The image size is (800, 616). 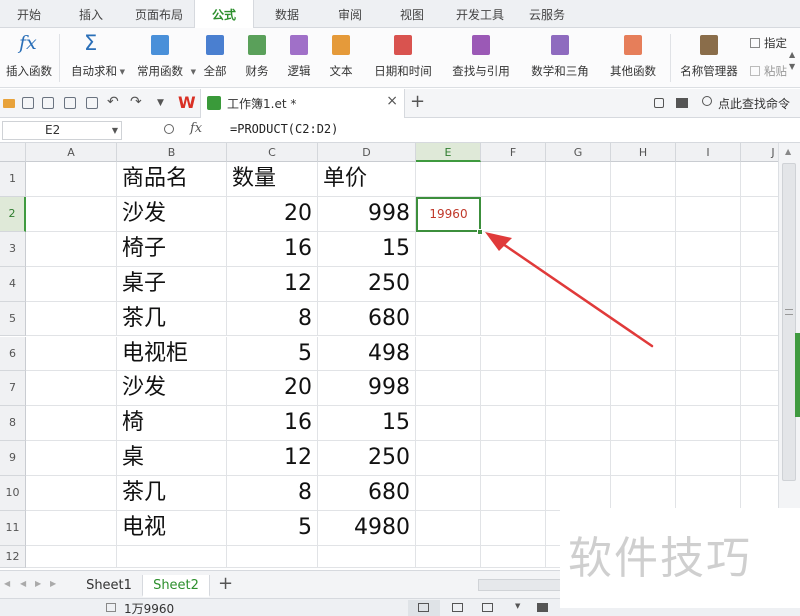 What do you see at coordinates (272, 424) in the screenshot?
I see `quantity-cell: 16` at bounding box center [272, 424].